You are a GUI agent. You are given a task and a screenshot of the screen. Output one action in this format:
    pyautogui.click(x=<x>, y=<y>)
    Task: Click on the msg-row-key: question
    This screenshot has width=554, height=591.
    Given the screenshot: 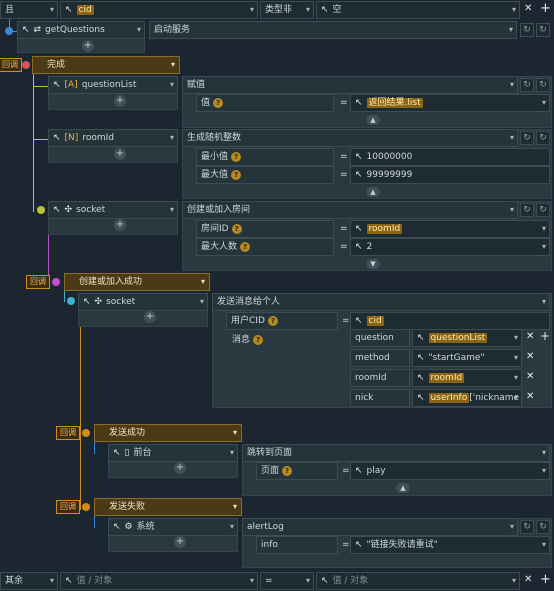 What is the action you would take?
    pyautogui.click(x=380, y=338)
    